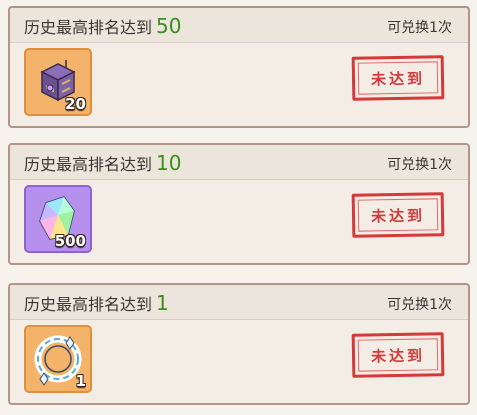 The height and width of the screenshot is (415, 477). I want to click on reward-title: 历史最高排名达到 10, so click(102, 163).